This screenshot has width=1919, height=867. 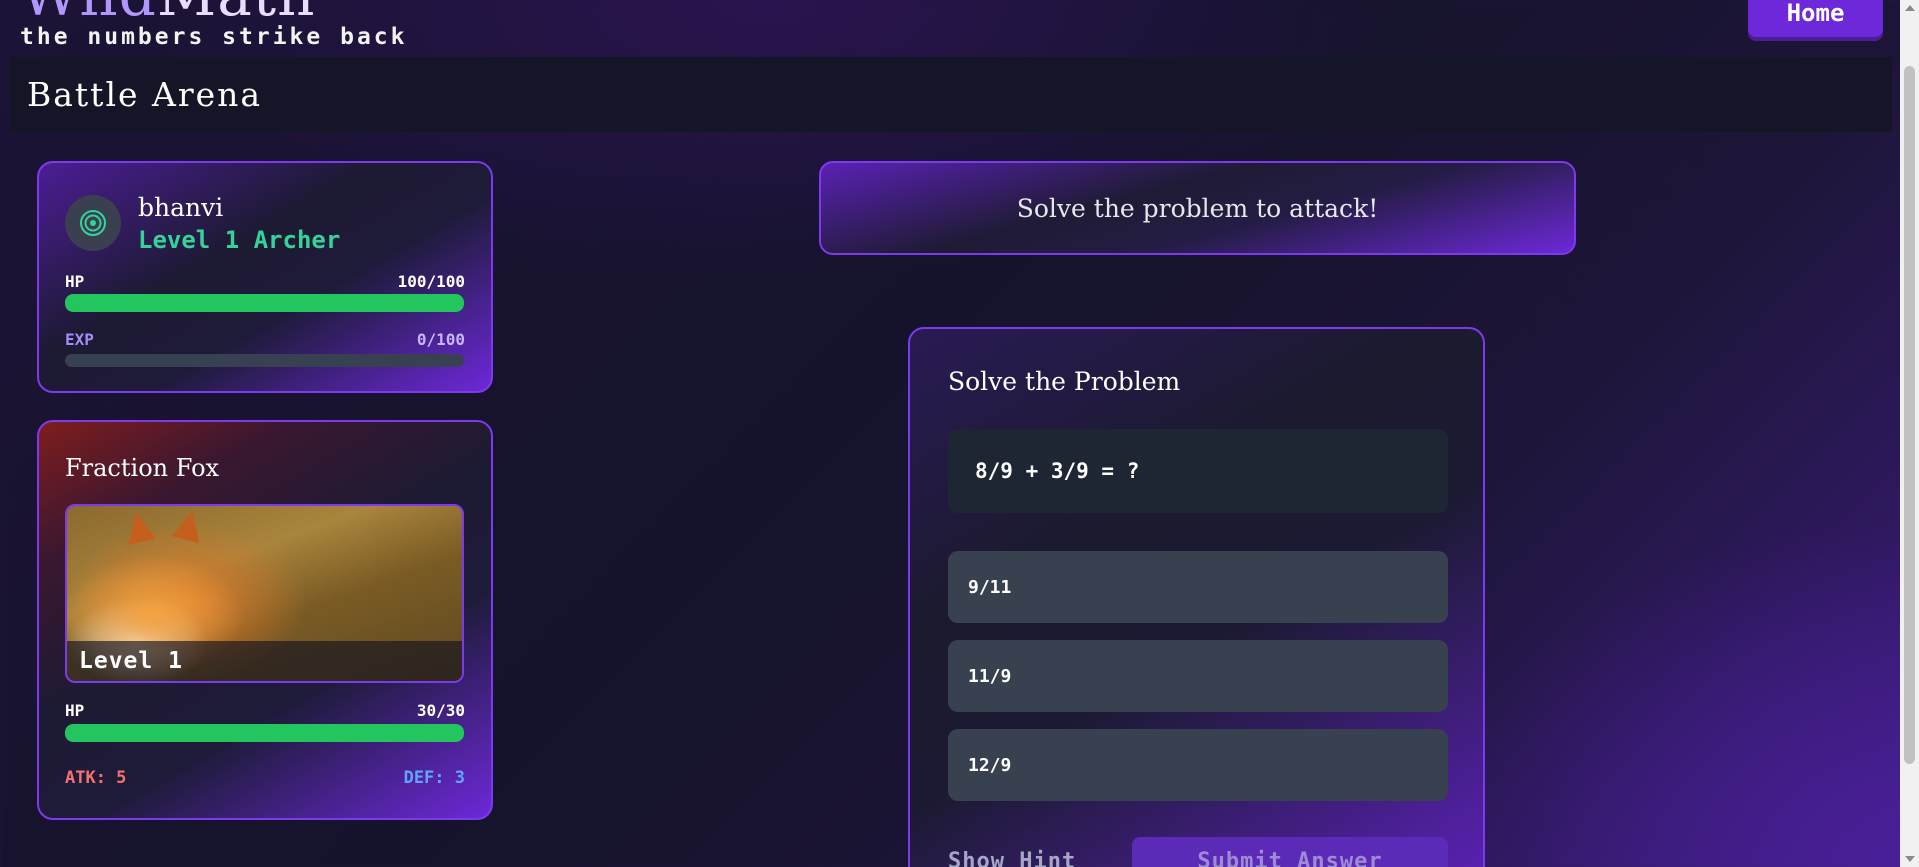 I want to click on monster-level: Level 1, so click(x=131, y=661).